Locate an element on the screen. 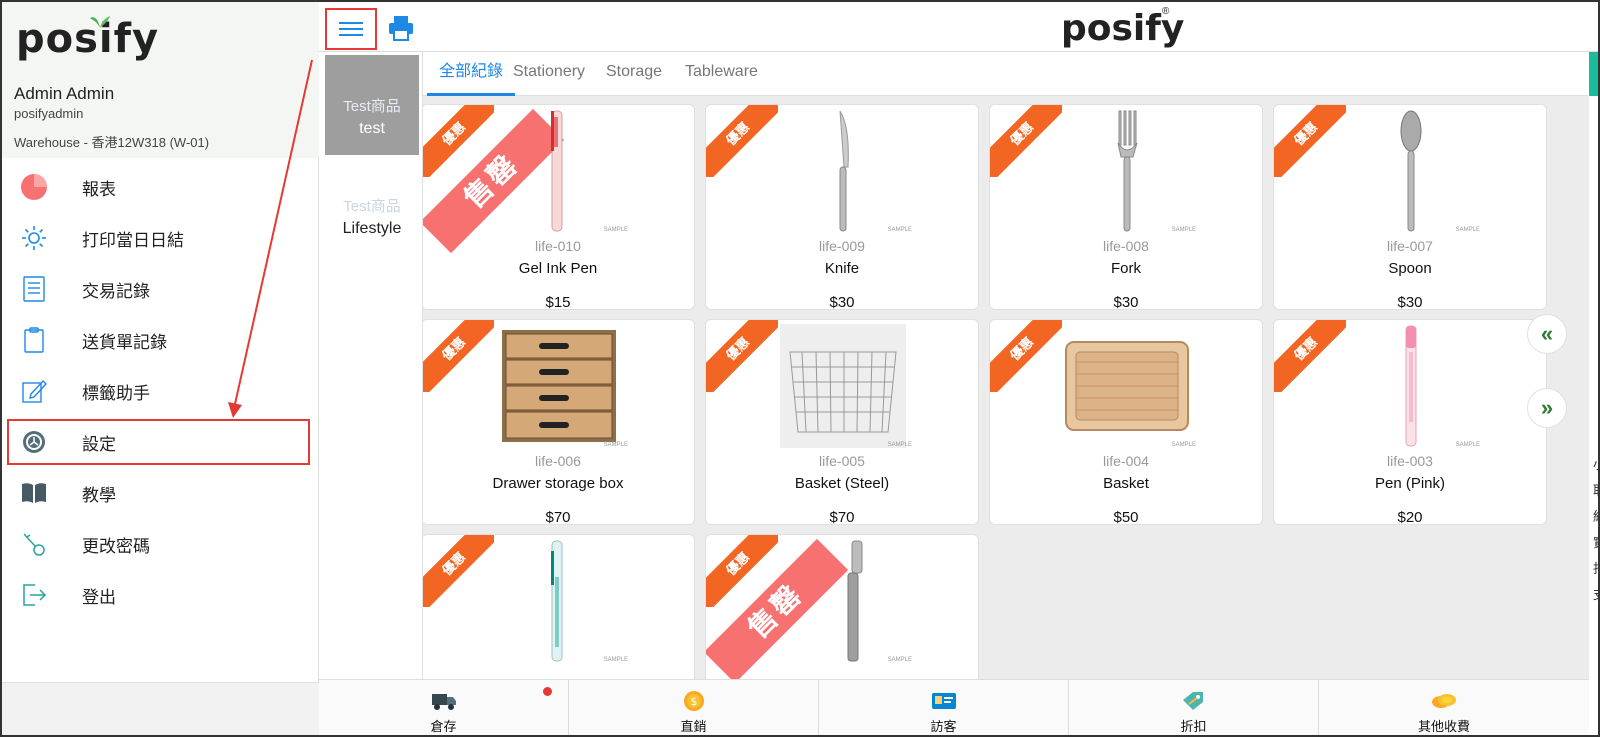  tab-stationery: Stationery is located at coordinates (549, 74).